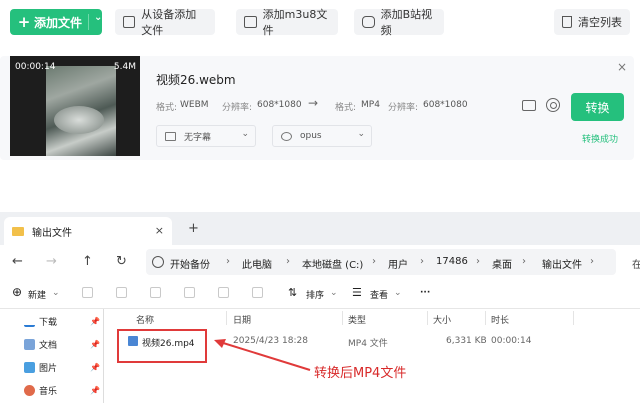 The width and height of the screenshot is (640, 403). I want to click on breadcrumb-item: 输出文件, so click(562, 263).